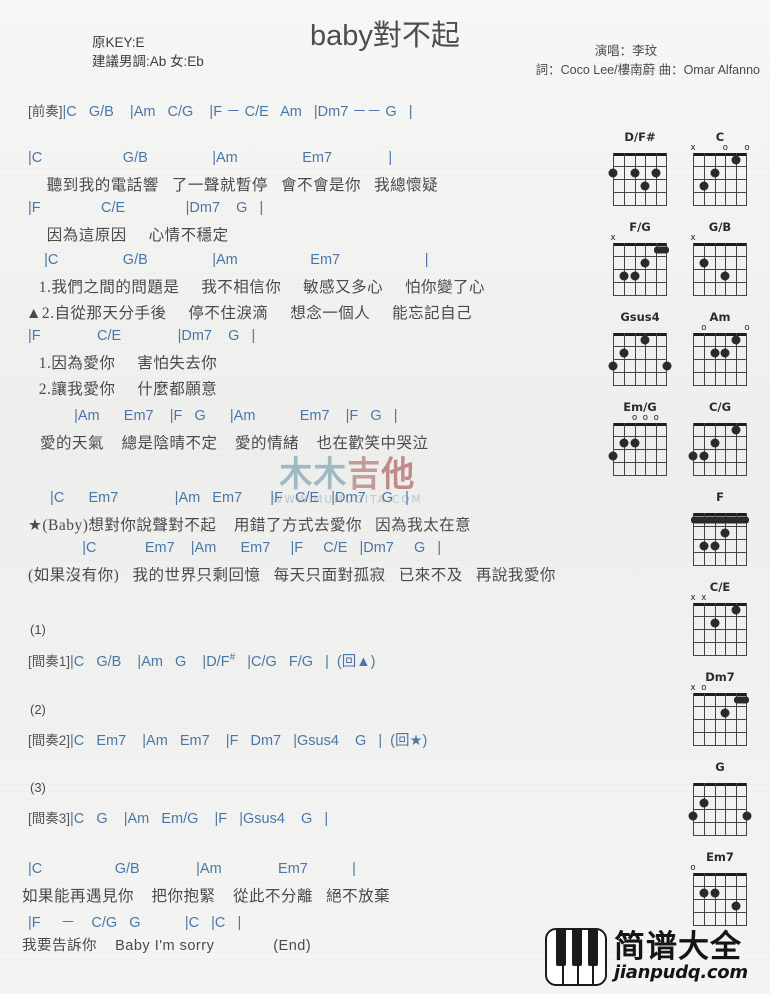 This screenshot has width=770, height=994. What do you see at coordinates (720, 317) in the screenshot?
I see `chord-diagram-name: Am` at bounding box center [720, 317].